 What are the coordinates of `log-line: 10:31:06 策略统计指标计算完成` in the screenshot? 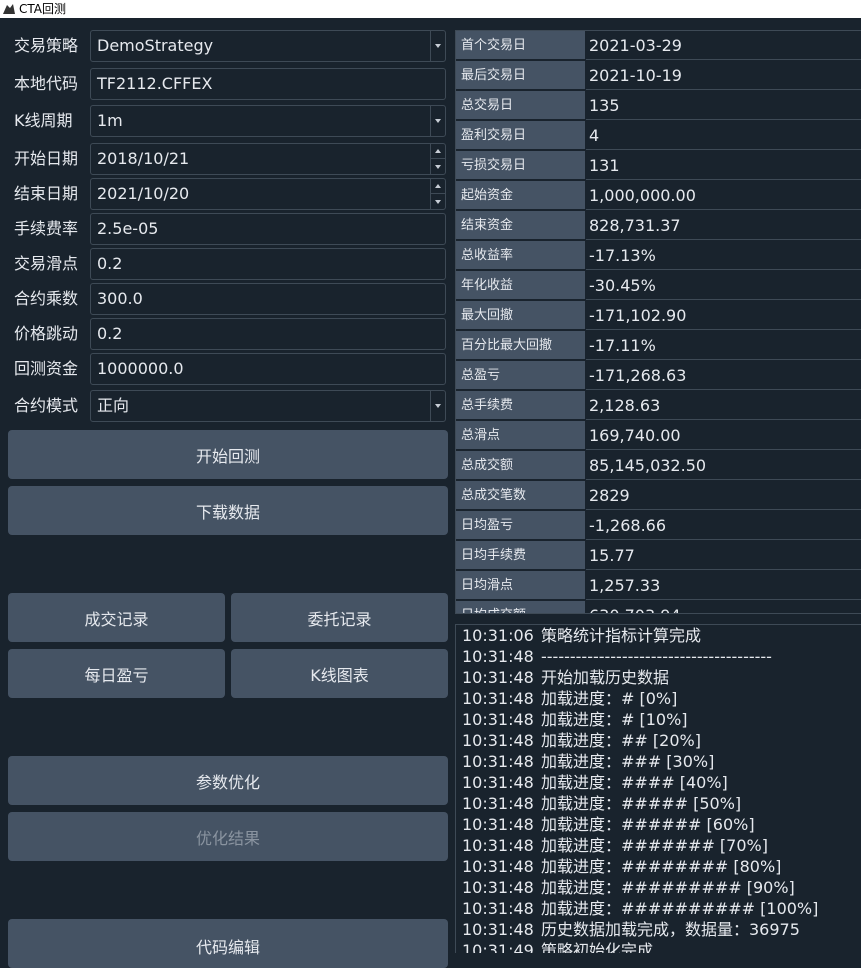 It's located at (581, 635).